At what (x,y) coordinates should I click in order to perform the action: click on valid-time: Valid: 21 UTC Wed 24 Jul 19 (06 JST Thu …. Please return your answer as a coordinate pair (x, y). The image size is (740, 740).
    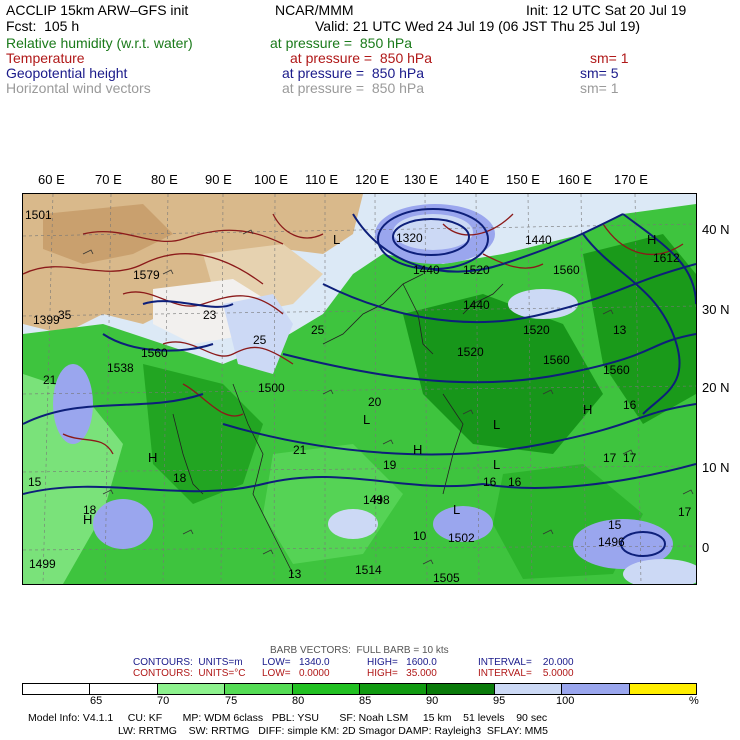
    Looking at the image, I should click on (478, 26).